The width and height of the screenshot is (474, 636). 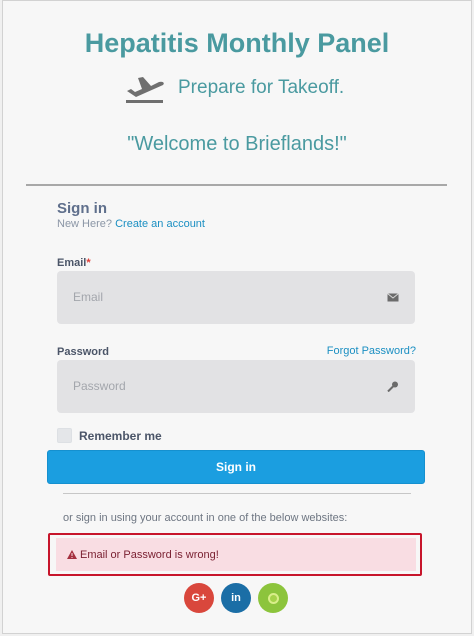 I want to click on required-mark: *, so click(x=88, y=263).